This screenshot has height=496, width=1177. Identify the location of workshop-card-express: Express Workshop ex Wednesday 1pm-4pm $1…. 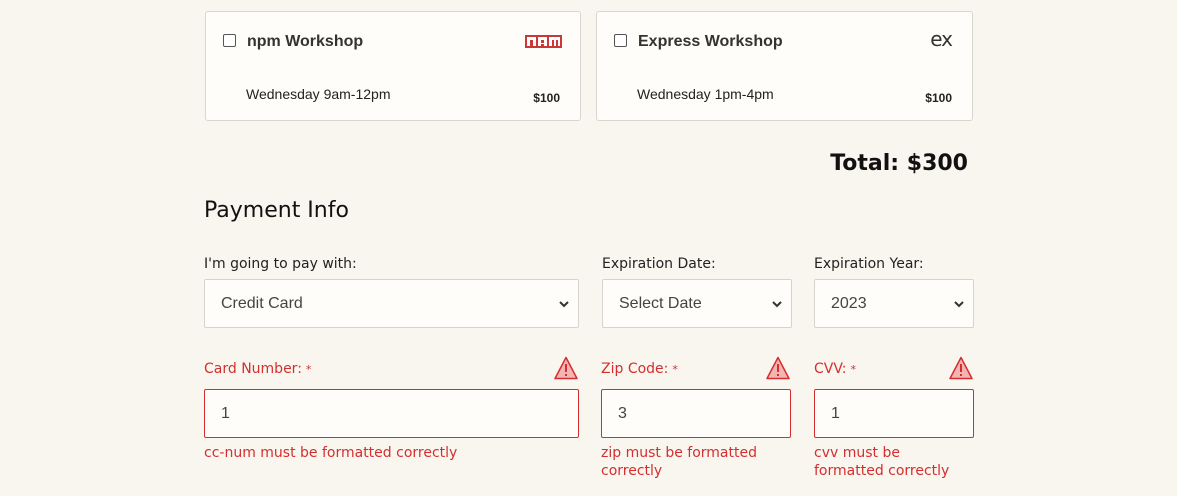
(784, 66).